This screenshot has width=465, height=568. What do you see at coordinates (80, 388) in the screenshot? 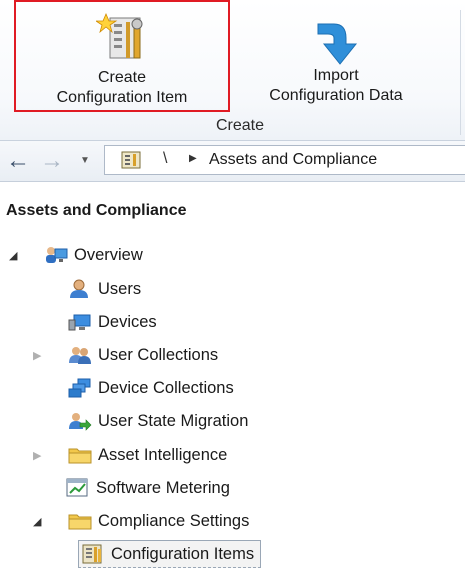
I see `device-collections-icon` at bounding box center [80, 388].